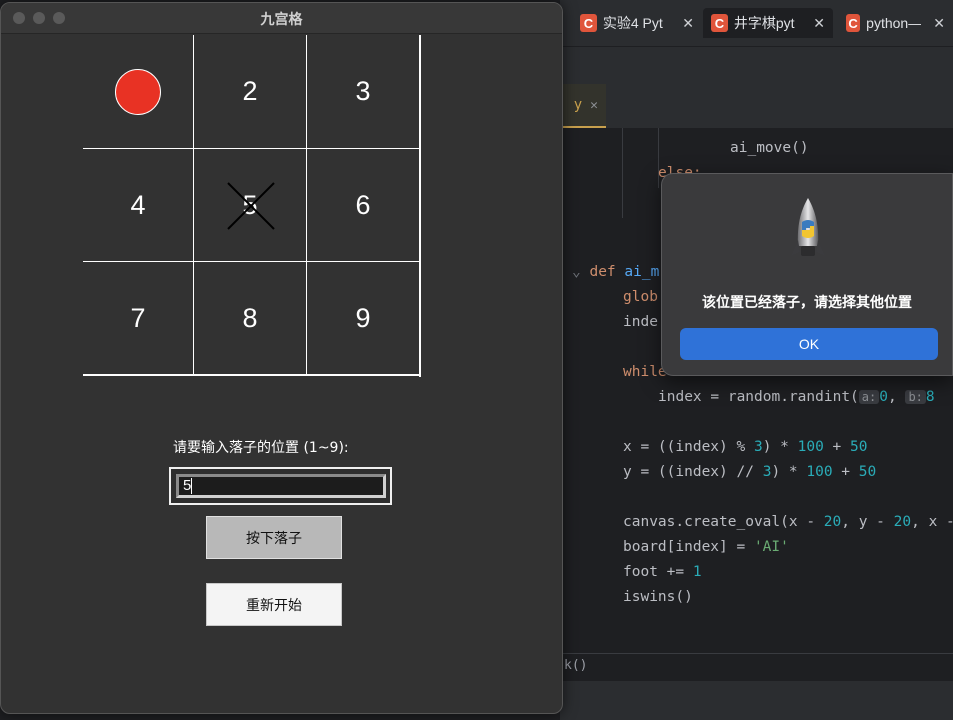 The width and height of the screenshot is (953, 720). Describe the element at coordinates (640, 297) in the screenshot. I see `code-line: glob` at that location.